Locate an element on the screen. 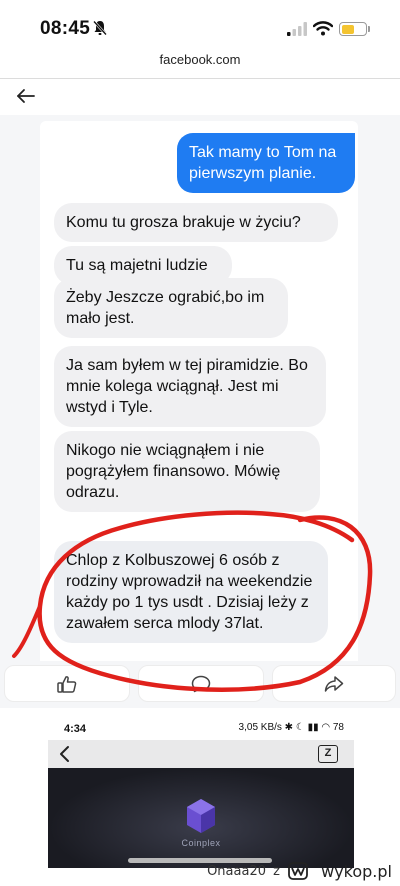  embedded-status-bar: 4:34 3,05 KB/s ✱ ☾ ▮▮ ◠ 78 is located at coordinates (201, 729).